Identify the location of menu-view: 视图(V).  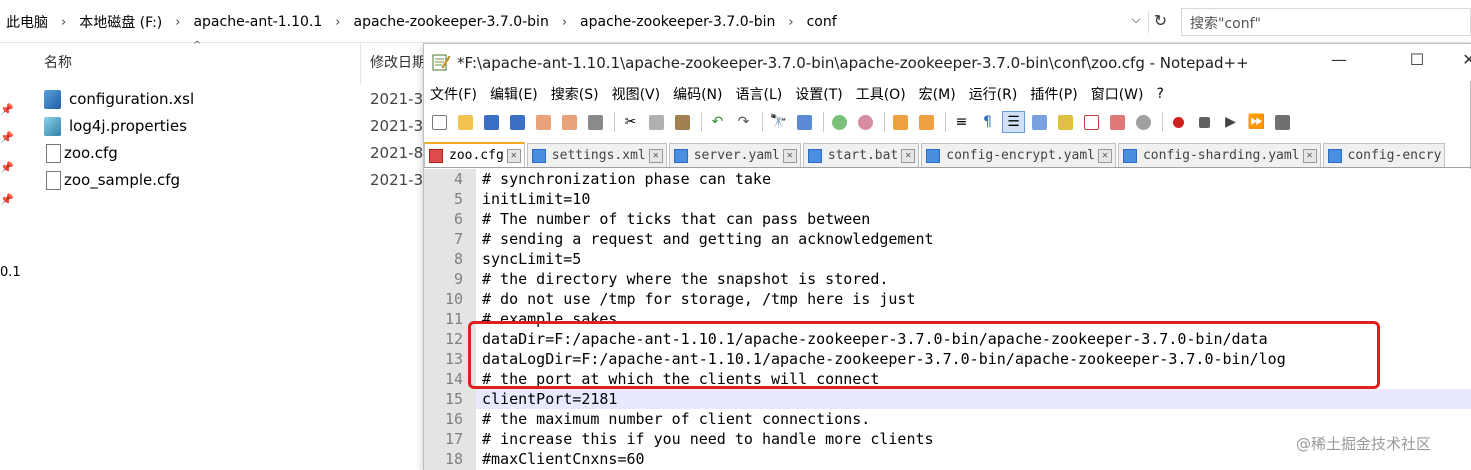
(637, 94).